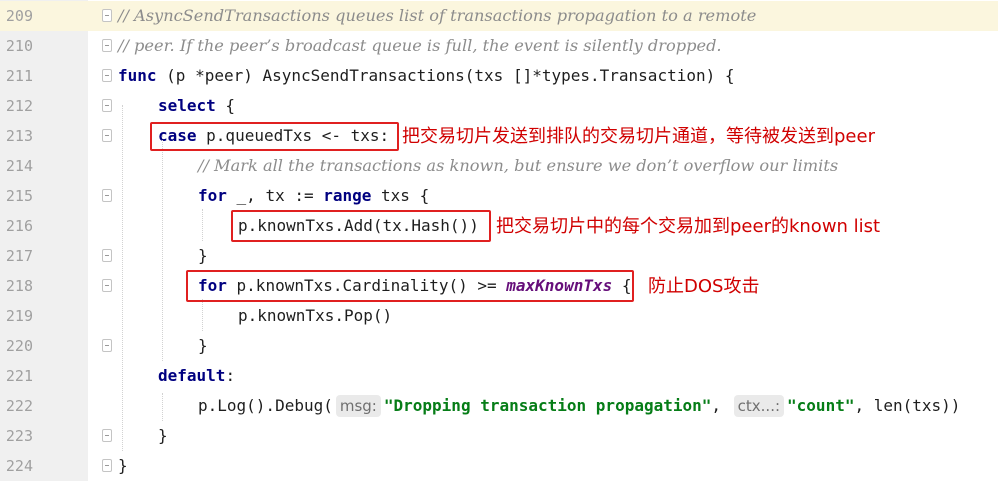 The height and width of the screenshot is (481, 998). I want to click on code-text: ,, so click(721, 405).